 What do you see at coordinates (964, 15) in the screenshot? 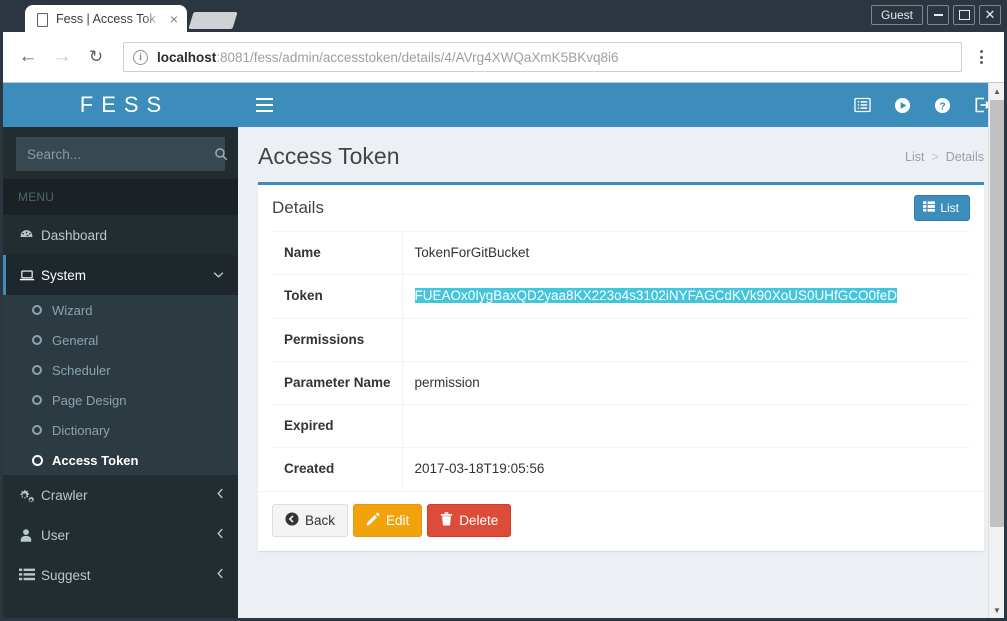
I see `maximize-button` at bounding box center [964, 15].